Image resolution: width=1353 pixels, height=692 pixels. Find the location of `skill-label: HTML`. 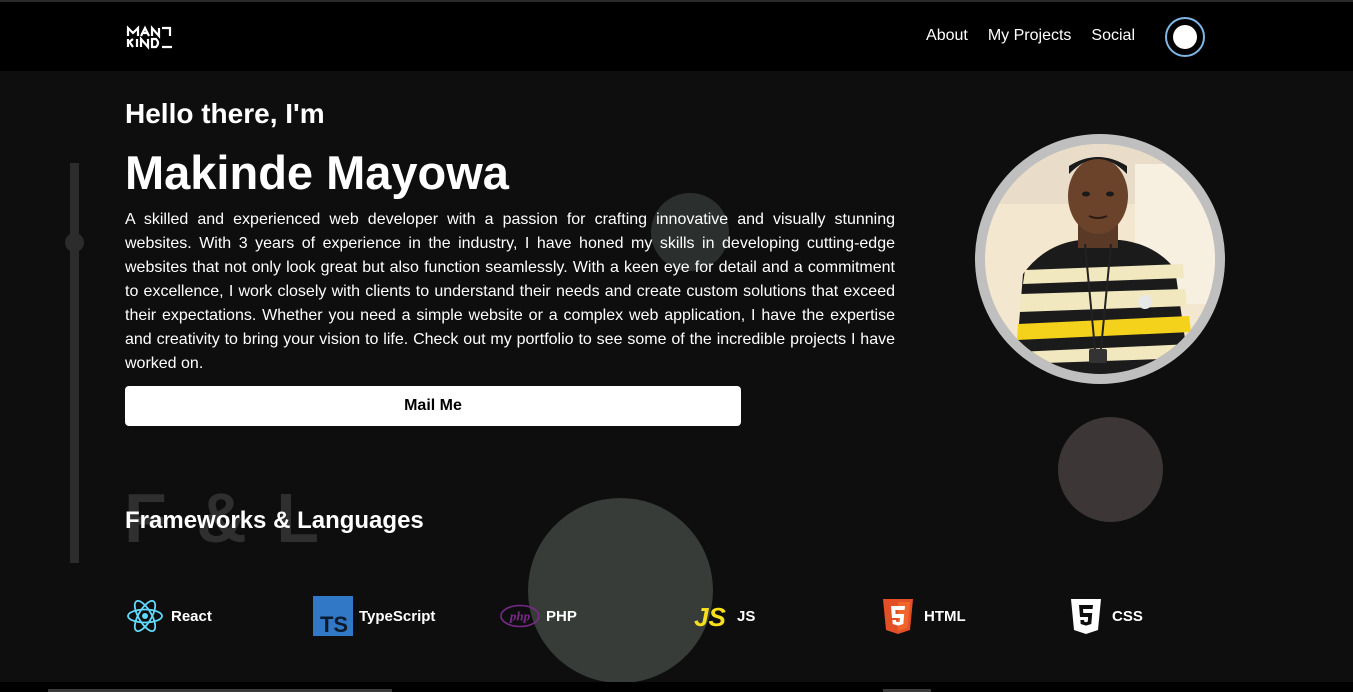

skill-label: HTML is located at coordinates (945, 616).